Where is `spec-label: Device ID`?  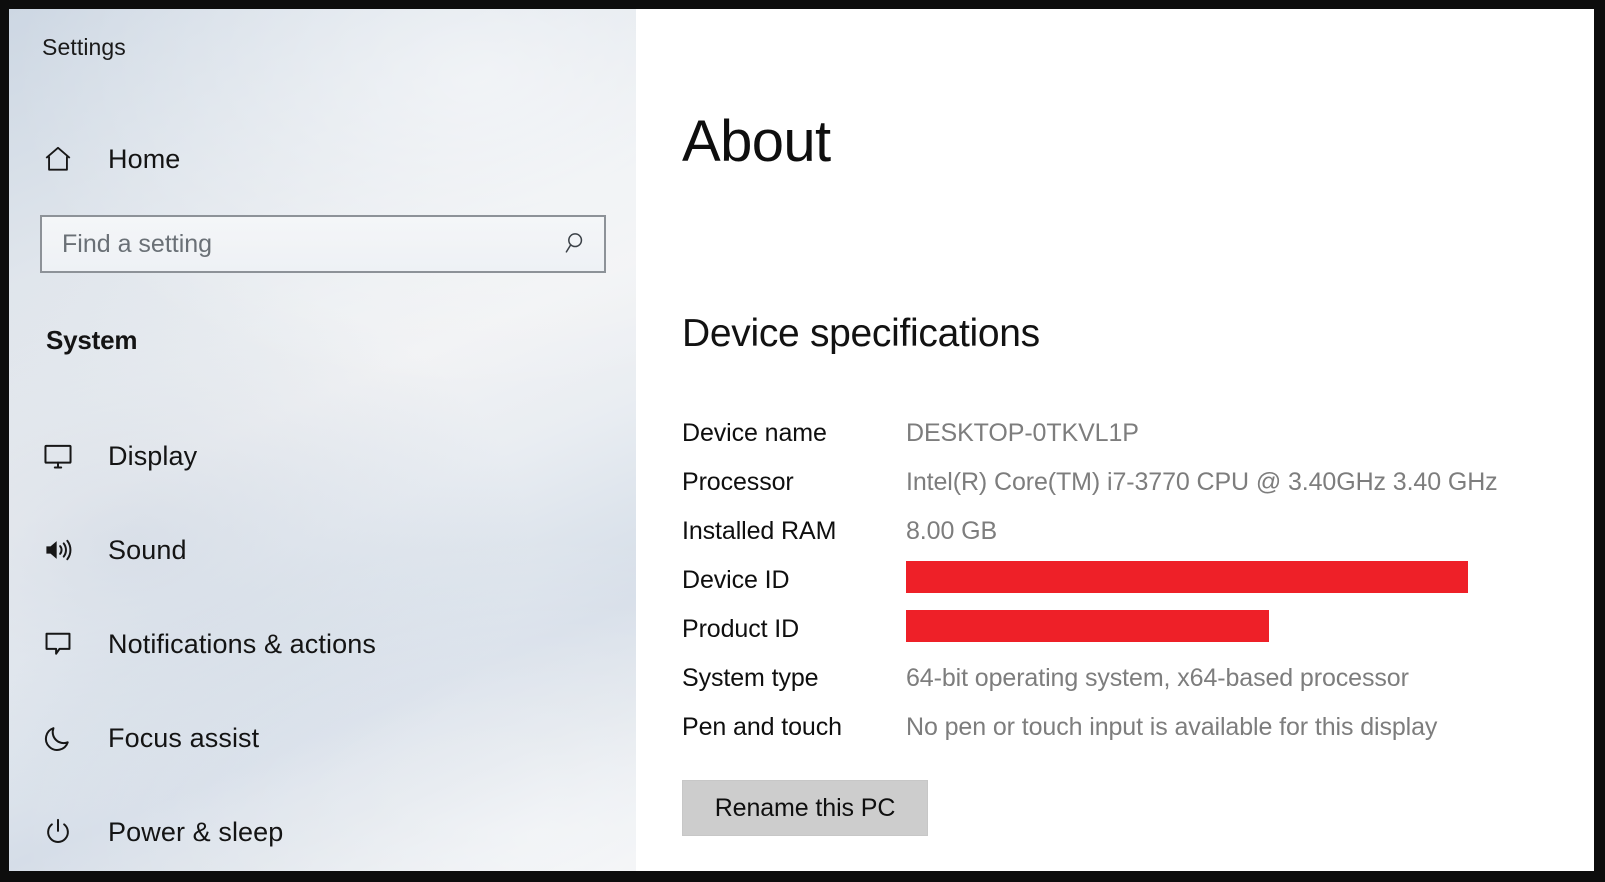 spec-label: Device ID is located at coordinates (736, 580).